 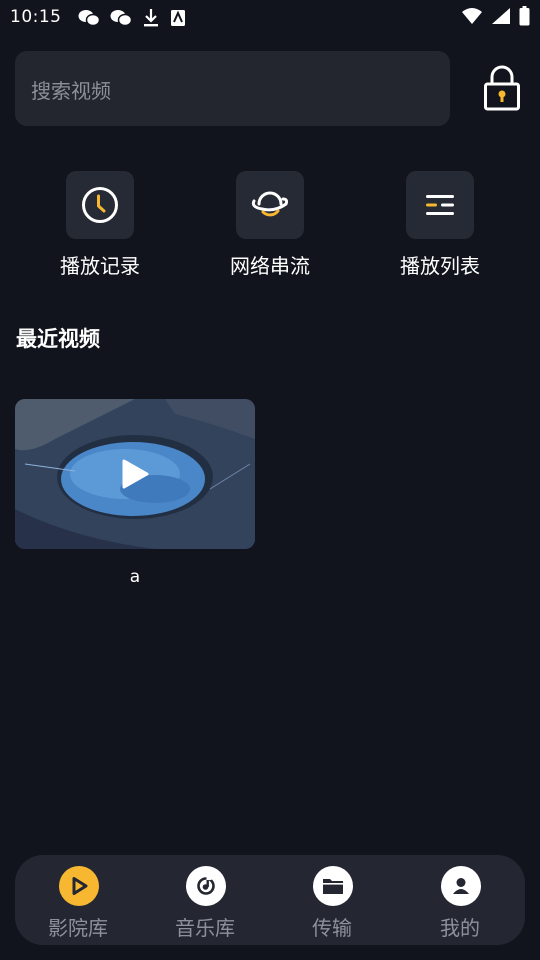 I want to click on clock-icon, so click(x=100, y=205).